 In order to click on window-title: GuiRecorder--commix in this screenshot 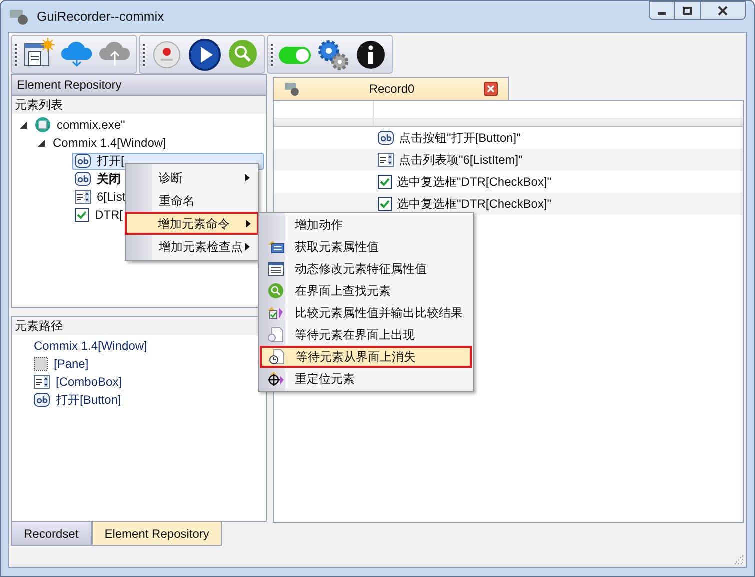, I will do `click(100, 17)`.